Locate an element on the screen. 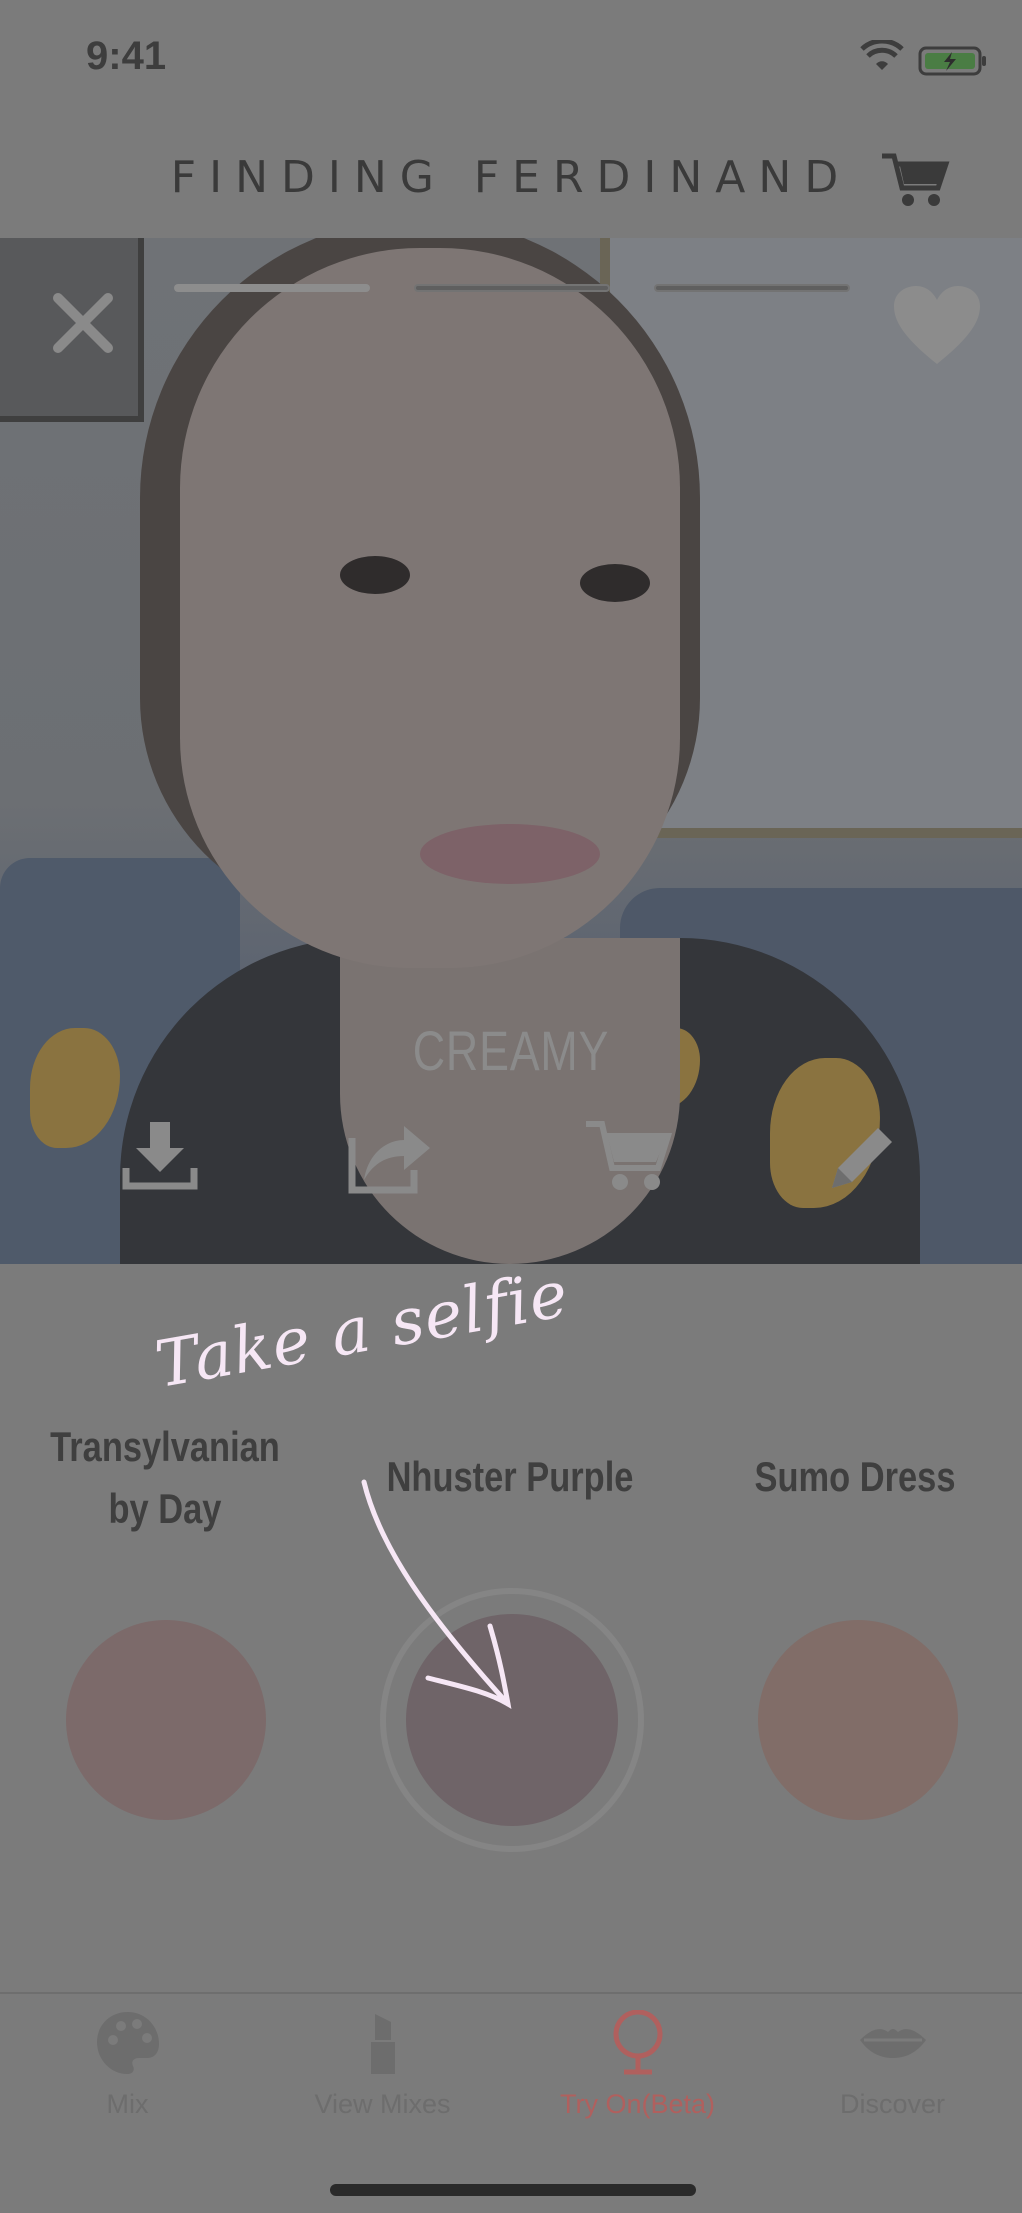 This screenshot has height=2213, width=1022. finish-label: CREAMY is located at coordinates (511, 1050).